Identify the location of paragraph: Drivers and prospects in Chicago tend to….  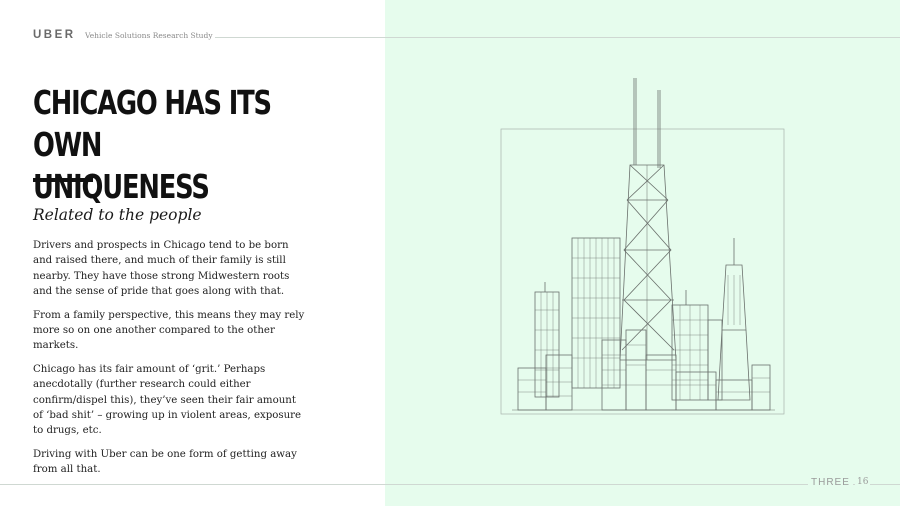
(161, 269).